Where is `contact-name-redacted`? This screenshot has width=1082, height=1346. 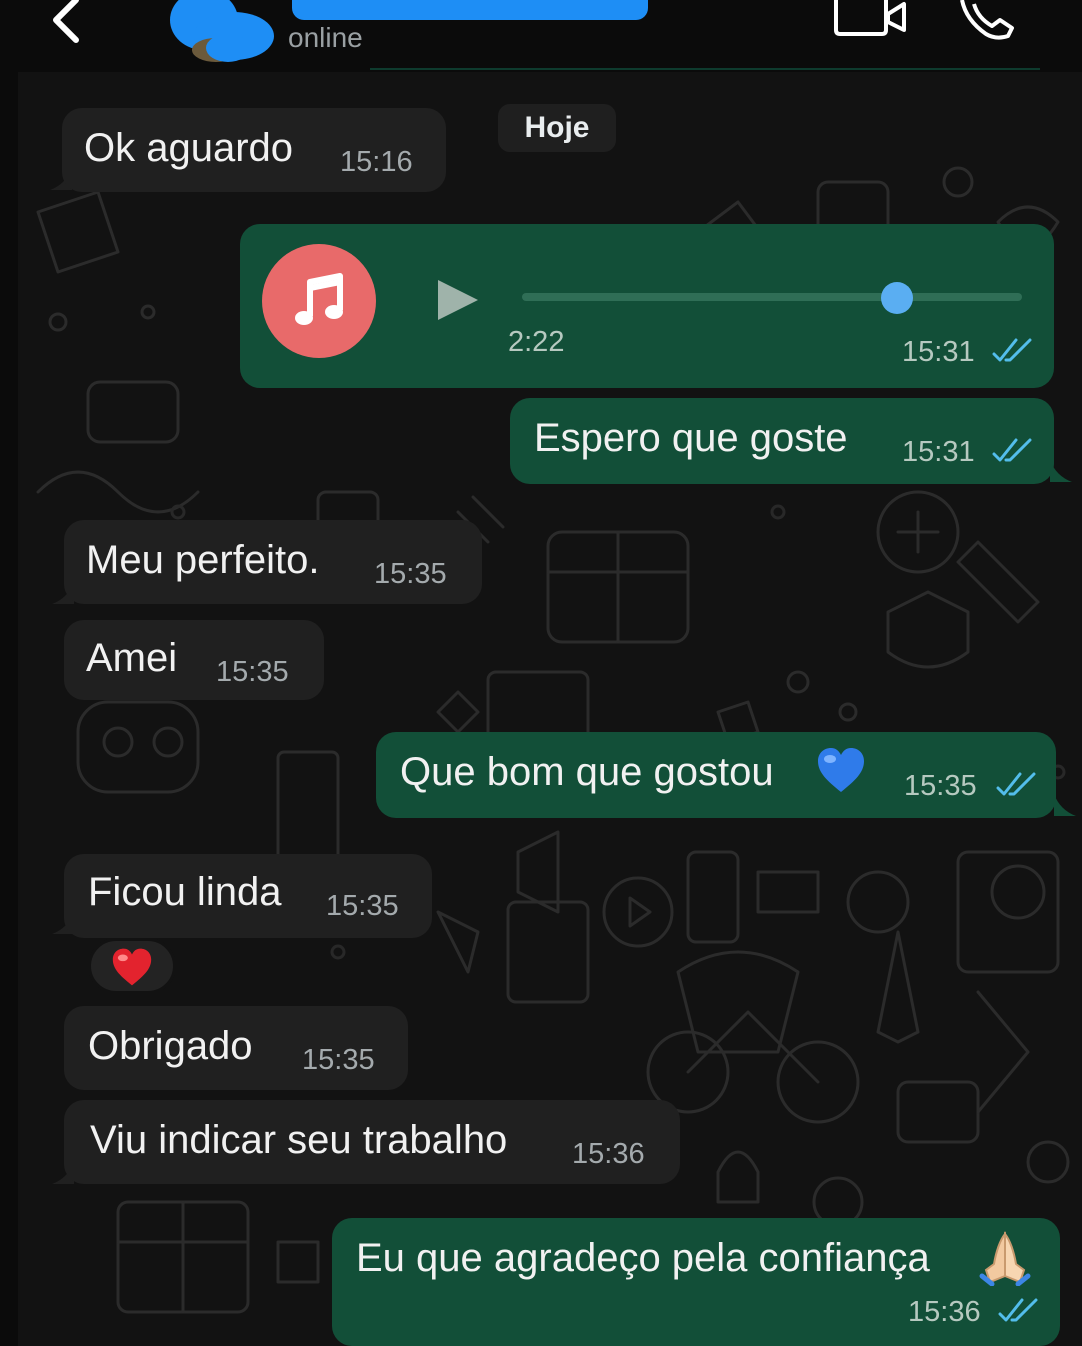 contact-name-redacted is located at coordinates (470, 10).